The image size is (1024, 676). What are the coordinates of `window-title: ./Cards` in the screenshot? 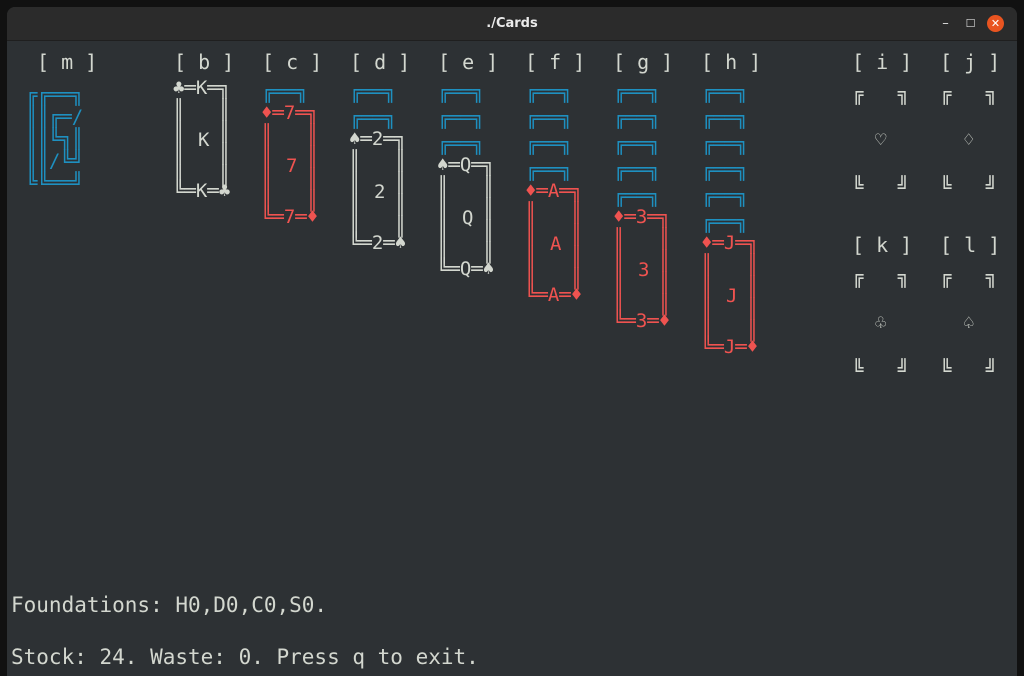 It's located at (512, 23).